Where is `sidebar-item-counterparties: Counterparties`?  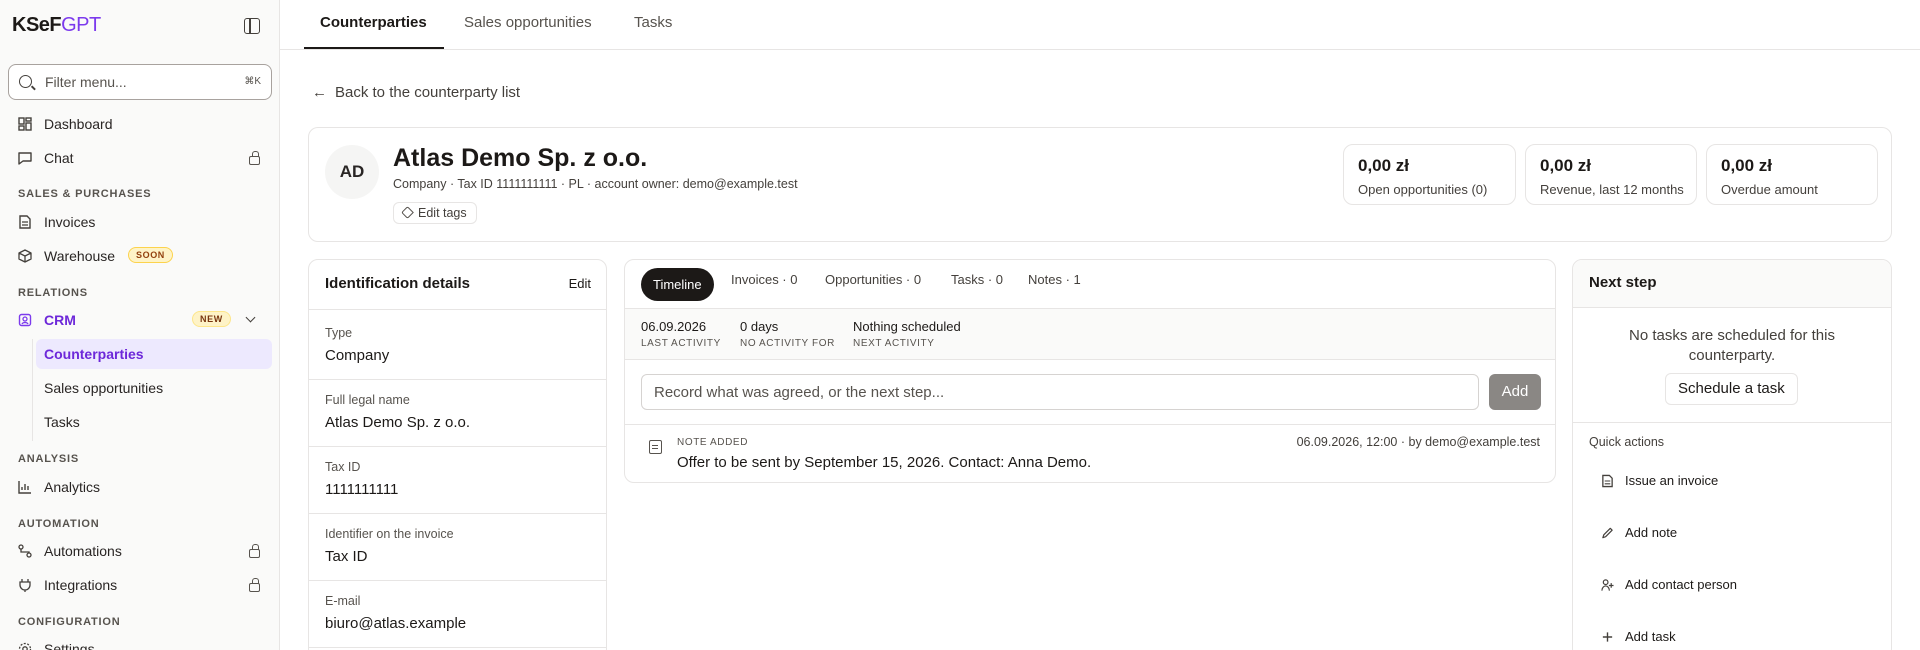 sidebar-item-counterparties: Counterparties is located at coordinates (154, 354).